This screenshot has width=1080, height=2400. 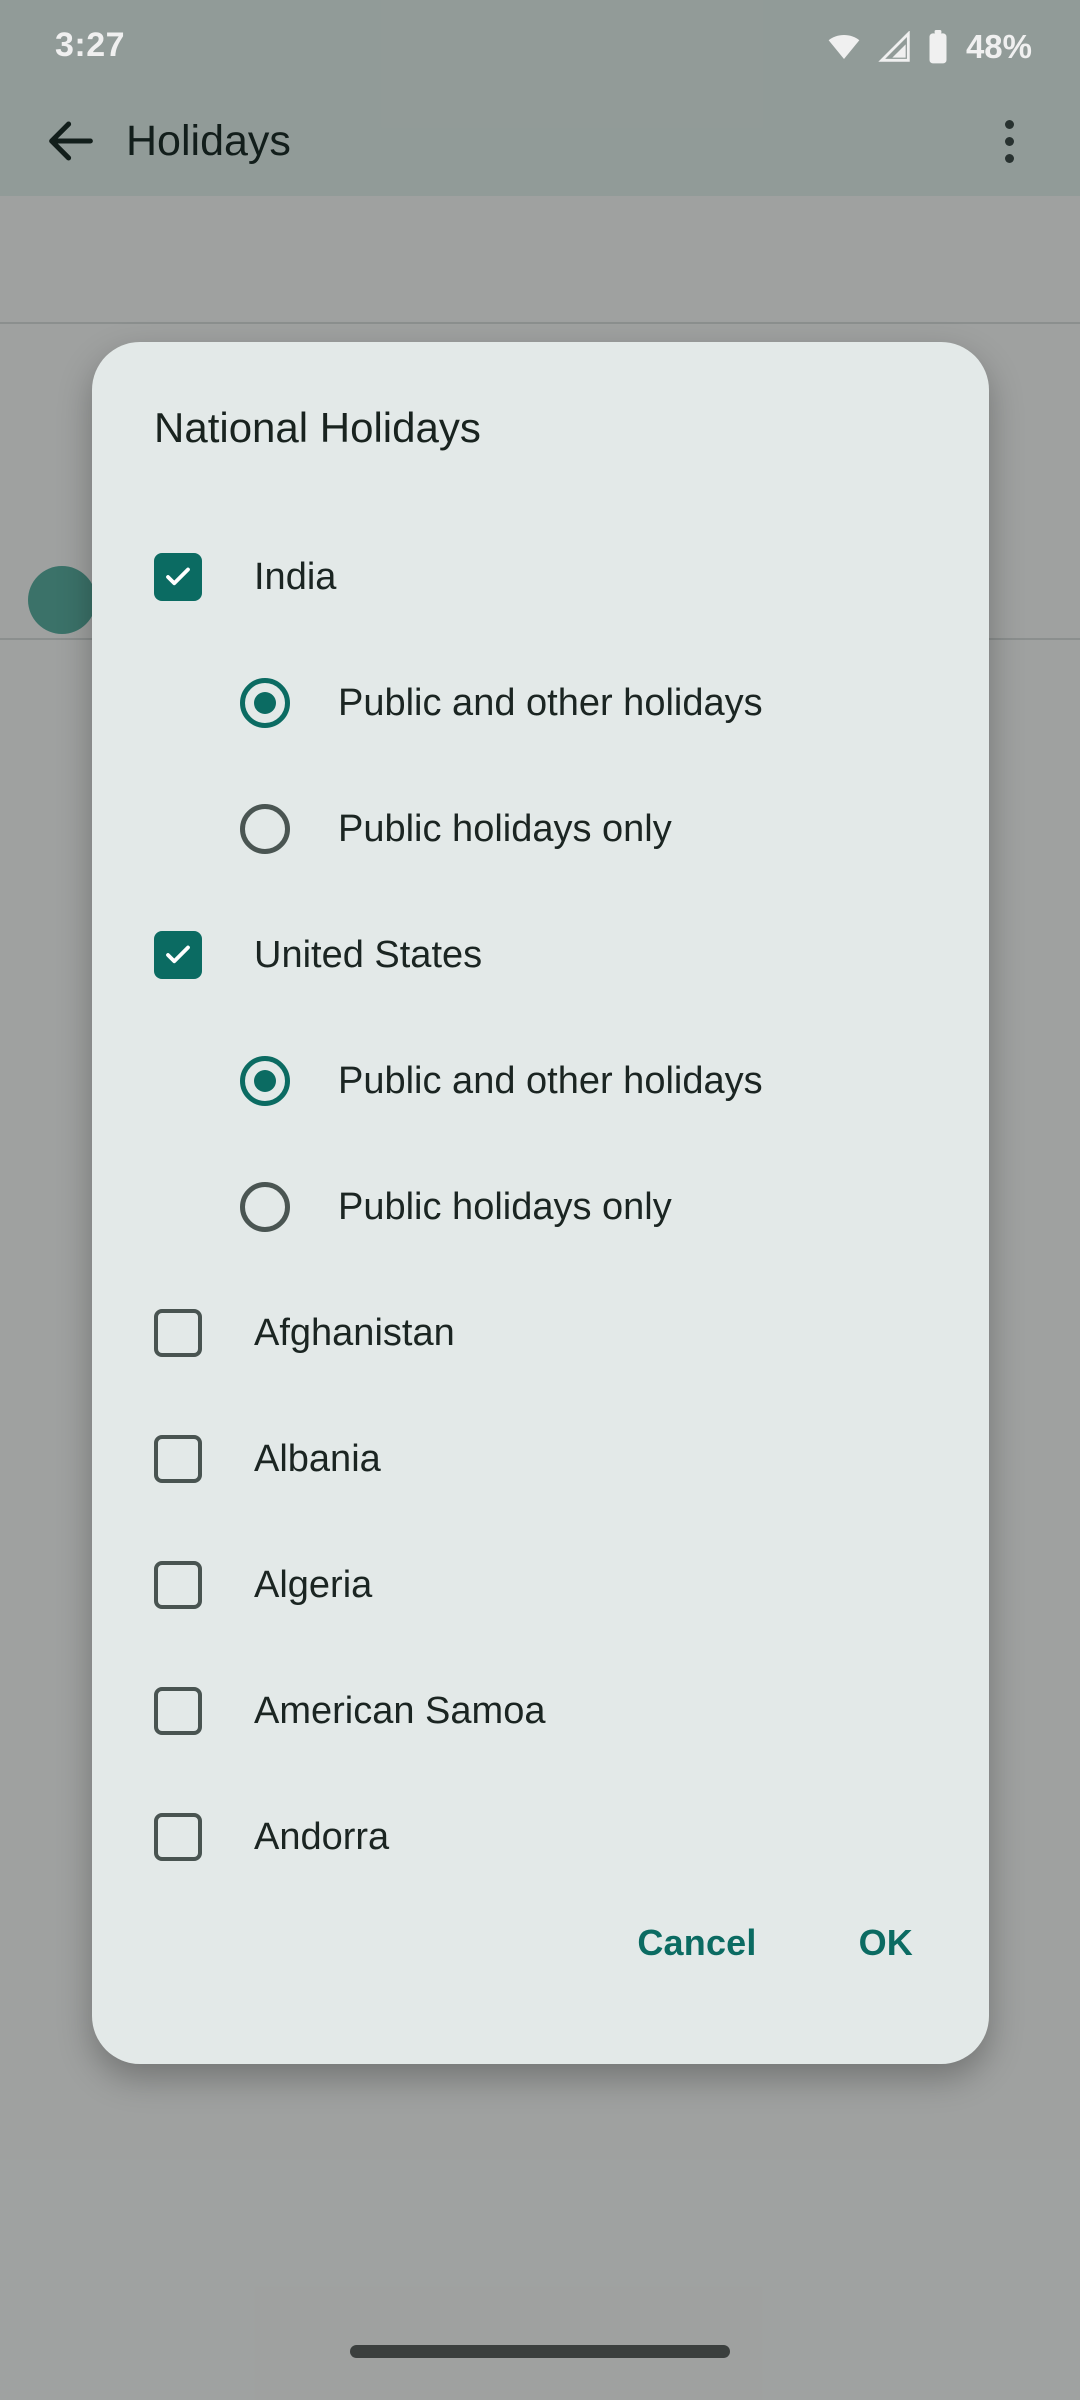 I want to click on row-label: Afghanistan, so click(x=354, y=1333).